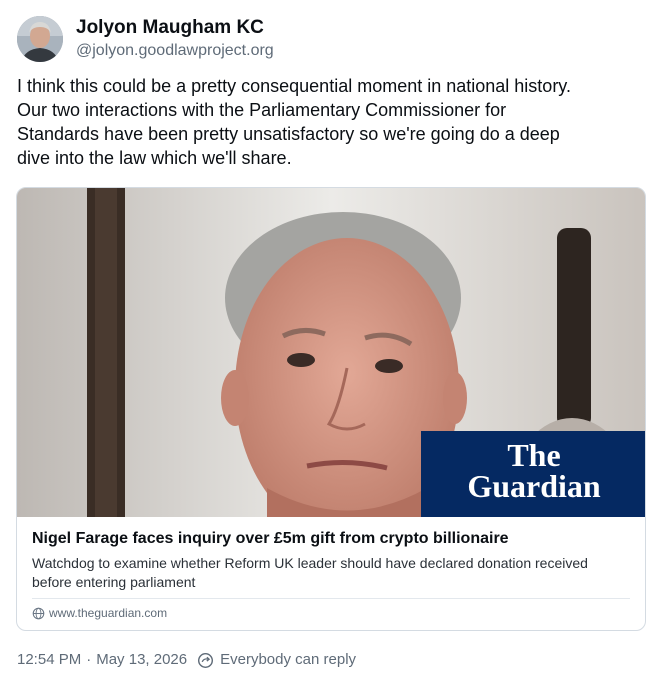 The image size is (666, 680). Describe the element at coordinates (331, 598) in the screenshot. I see `card-divider` at that location.